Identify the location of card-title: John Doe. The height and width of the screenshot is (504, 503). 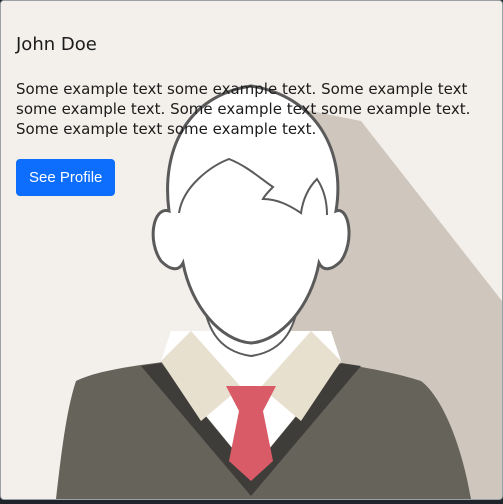
(56, 44).